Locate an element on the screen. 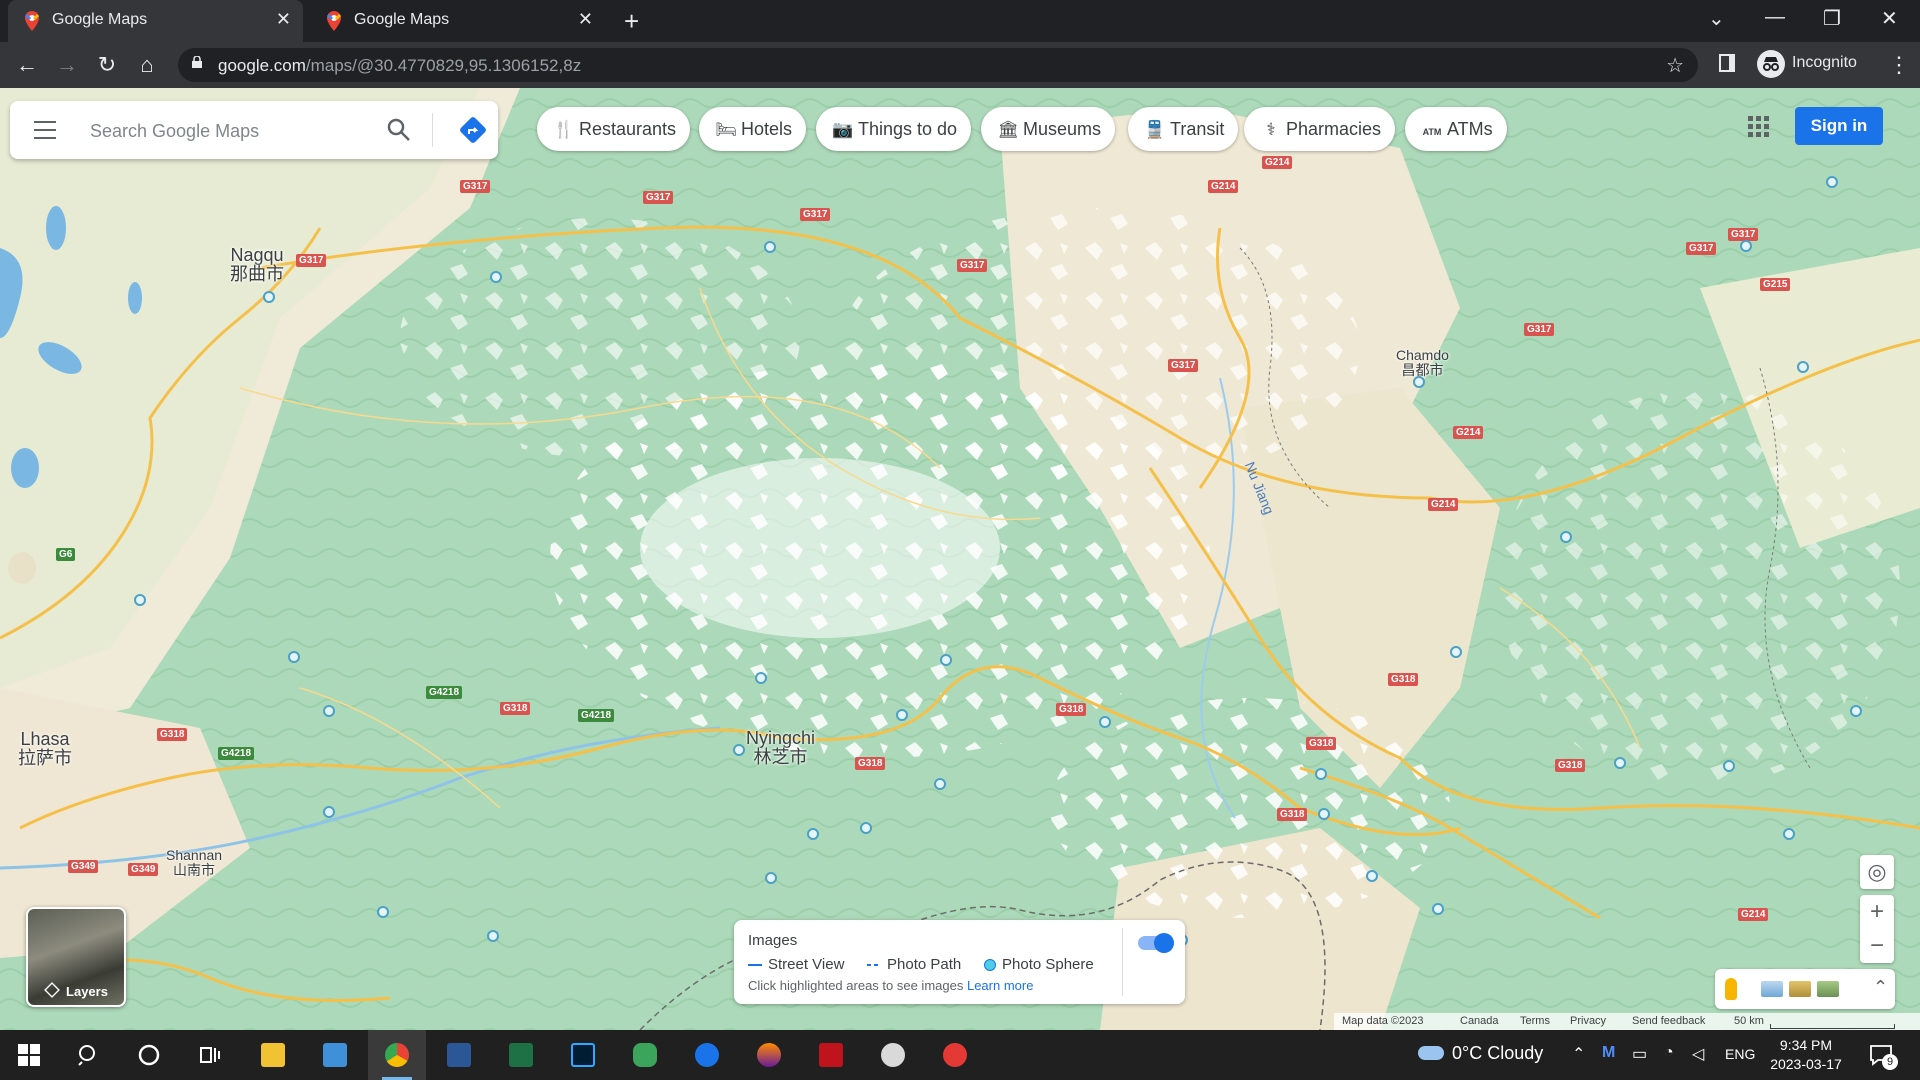  side-panel-icon is located at coordinates (1727, 63).